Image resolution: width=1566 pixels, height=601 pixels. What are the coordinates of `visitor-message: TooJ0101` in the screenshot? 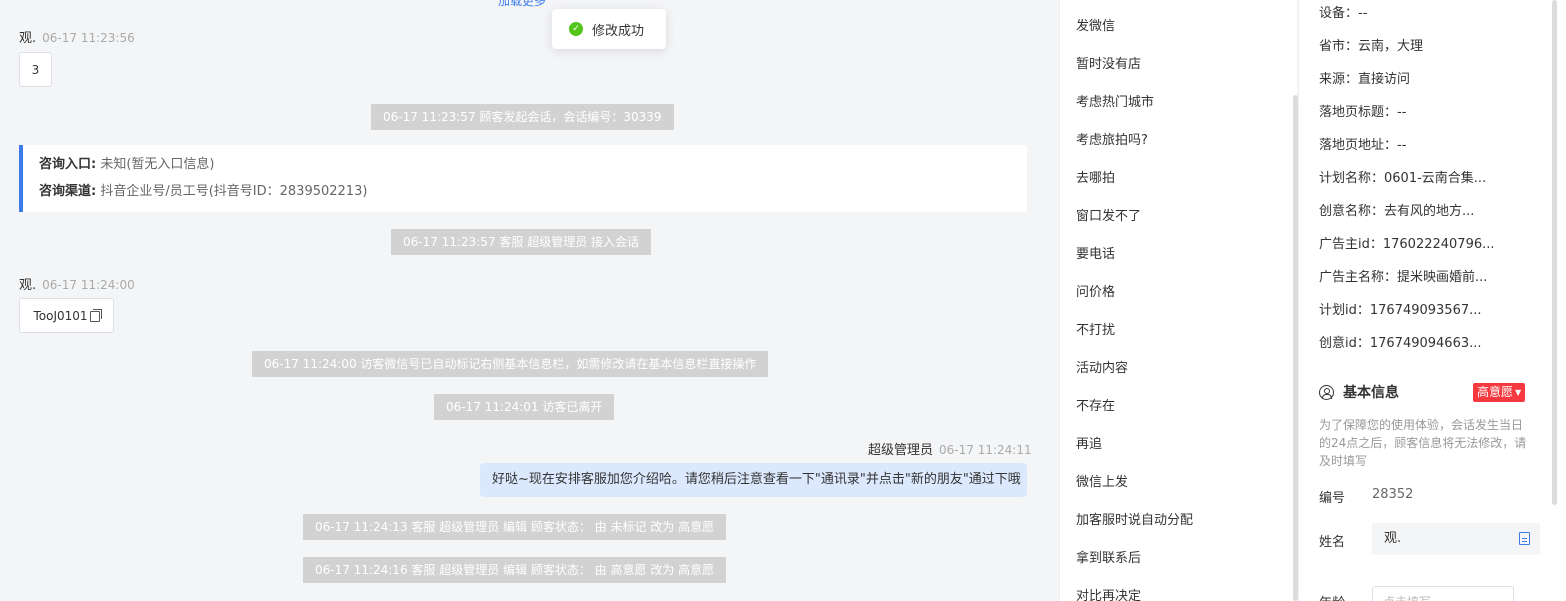 It's located at (66, 315).